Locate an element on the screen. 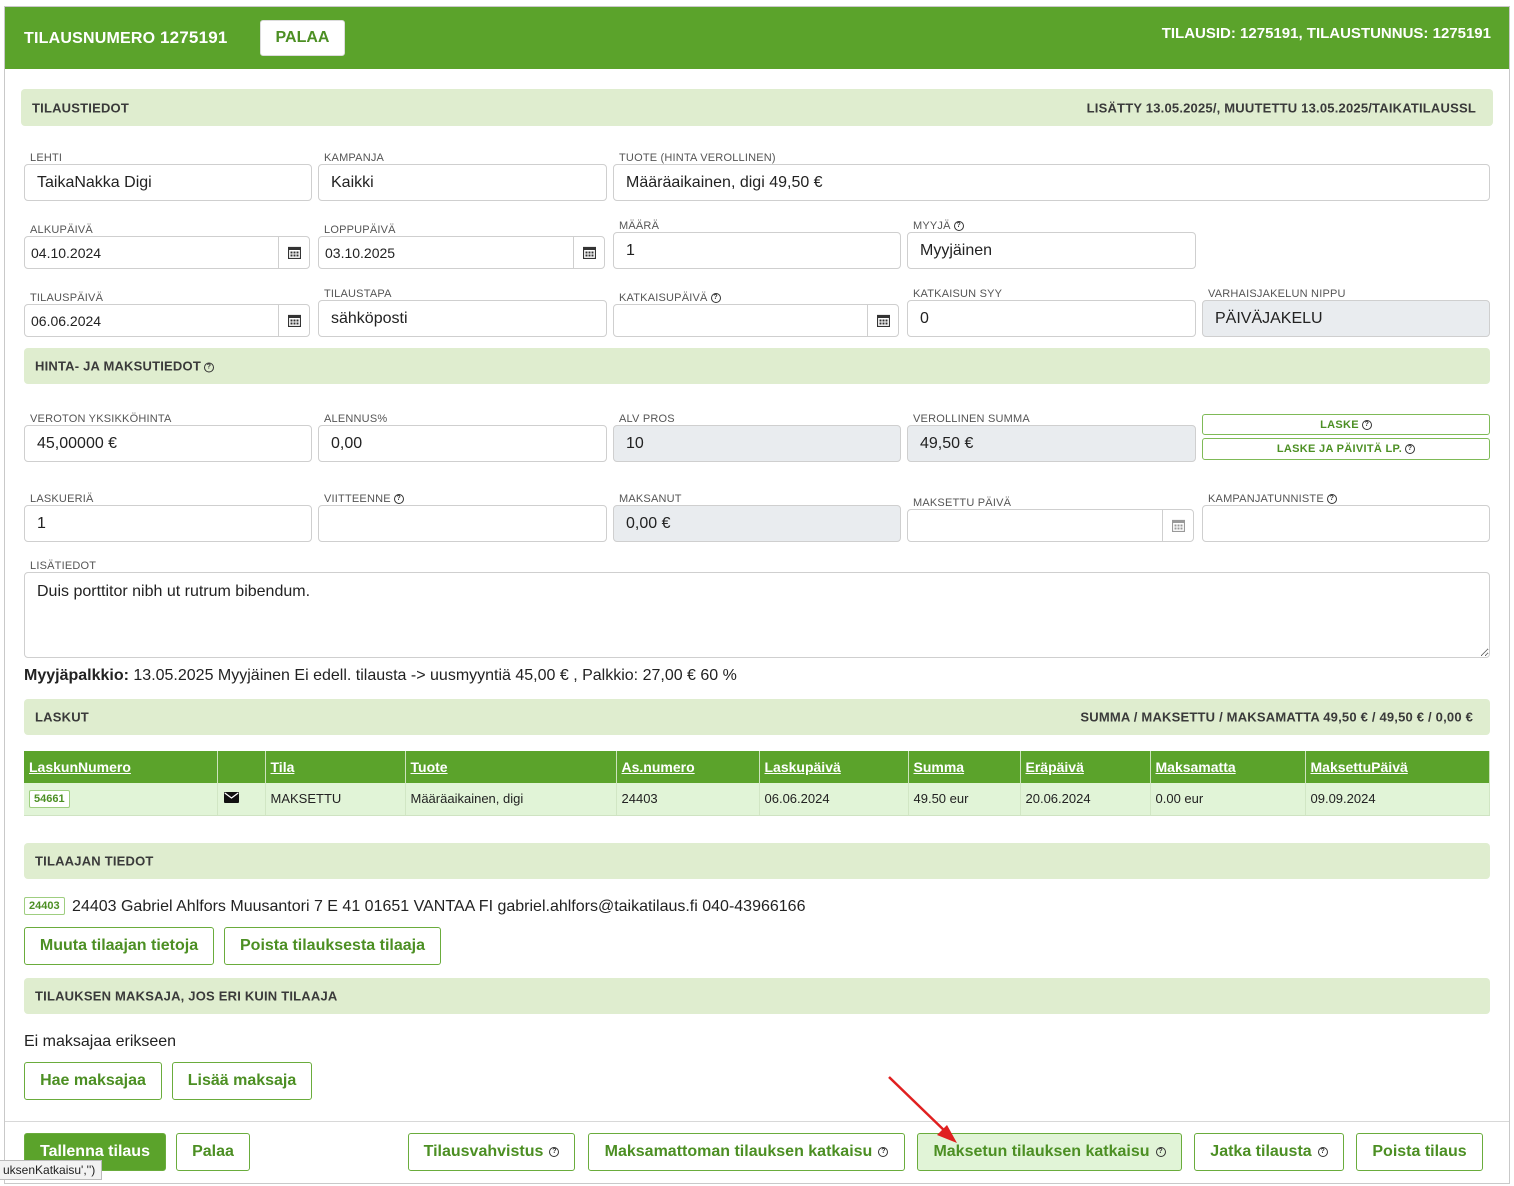  alkupaiva-field: ALKUPÄIVÄ 04.10.2024 is located at coordinates (167, 246).